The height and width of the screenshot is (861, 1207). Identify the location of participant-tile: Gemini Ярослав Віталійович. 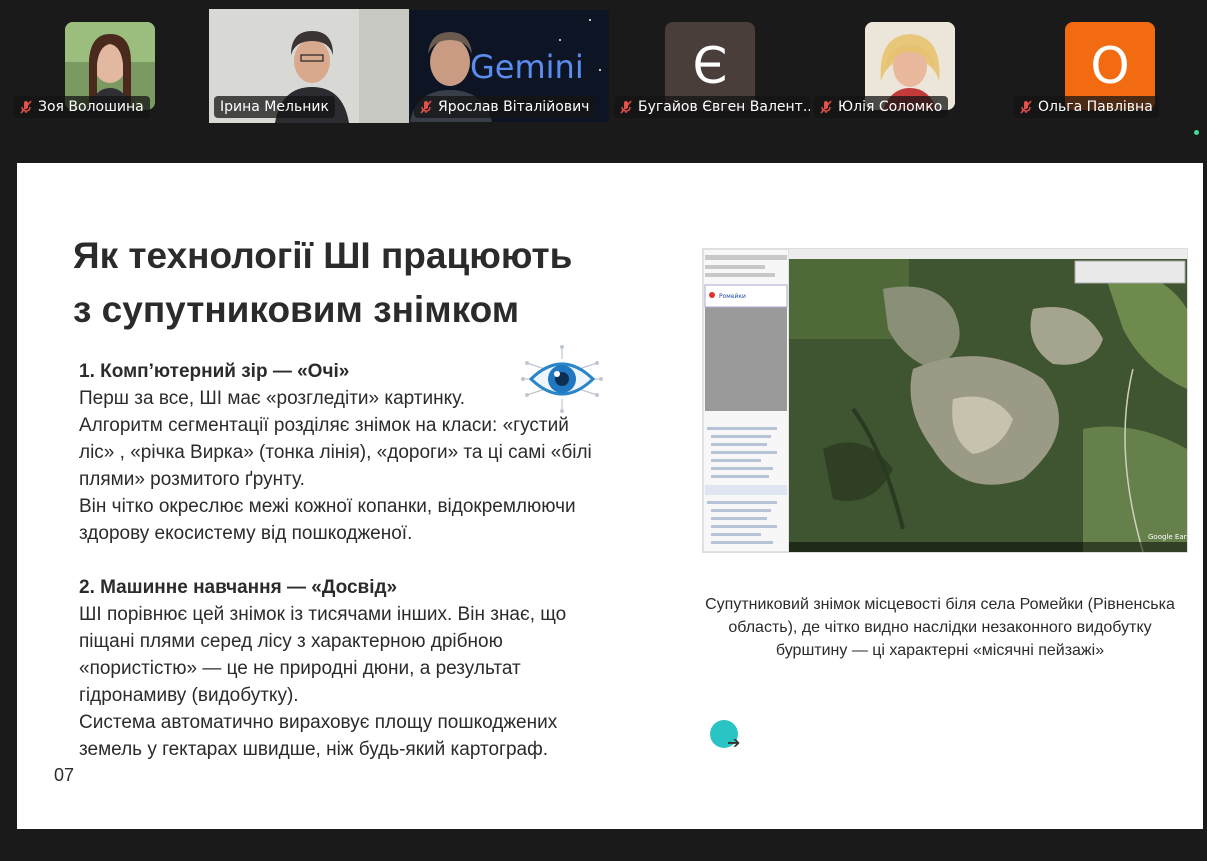
(509, 66).